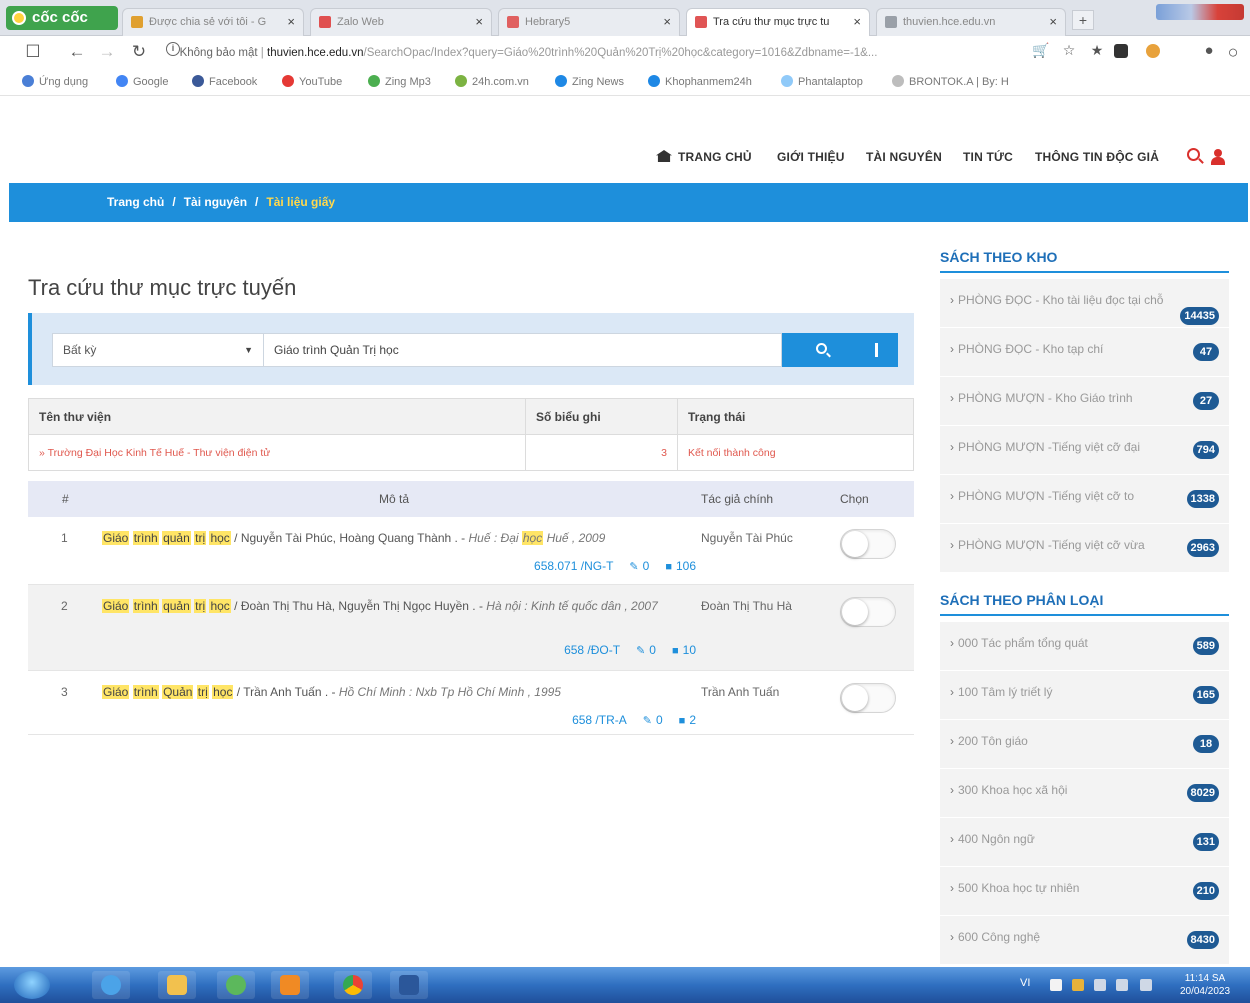  What do you see at coordinates (1084, 450) in the screenshot?
I see `sidebar-item: › PHÒNG MƯỢN -Tiếng việt cỡ đại 794` at bounding box center [1084, 450].